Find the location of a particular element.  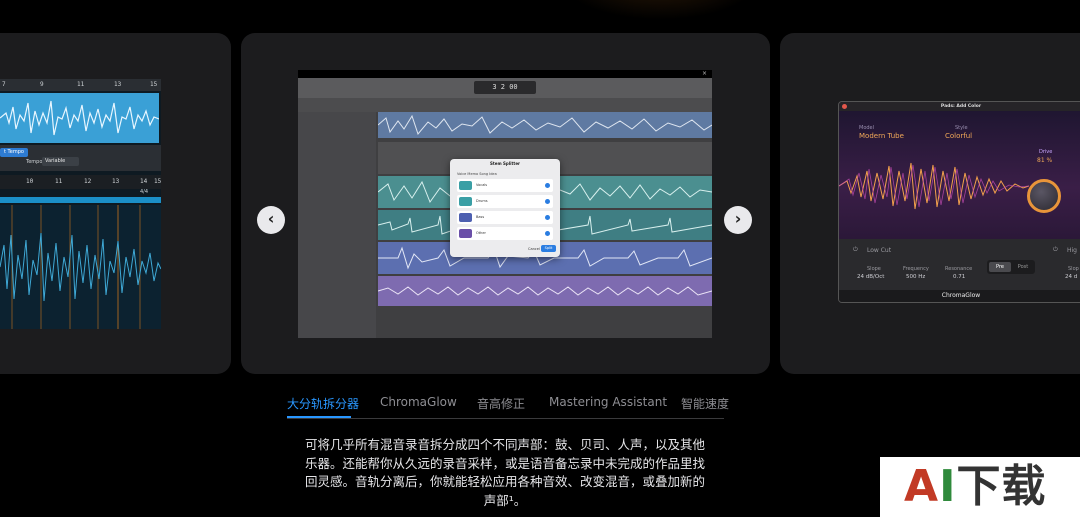

tab-pitch-correction: 音高修正 is located at coordinates (501, 403).